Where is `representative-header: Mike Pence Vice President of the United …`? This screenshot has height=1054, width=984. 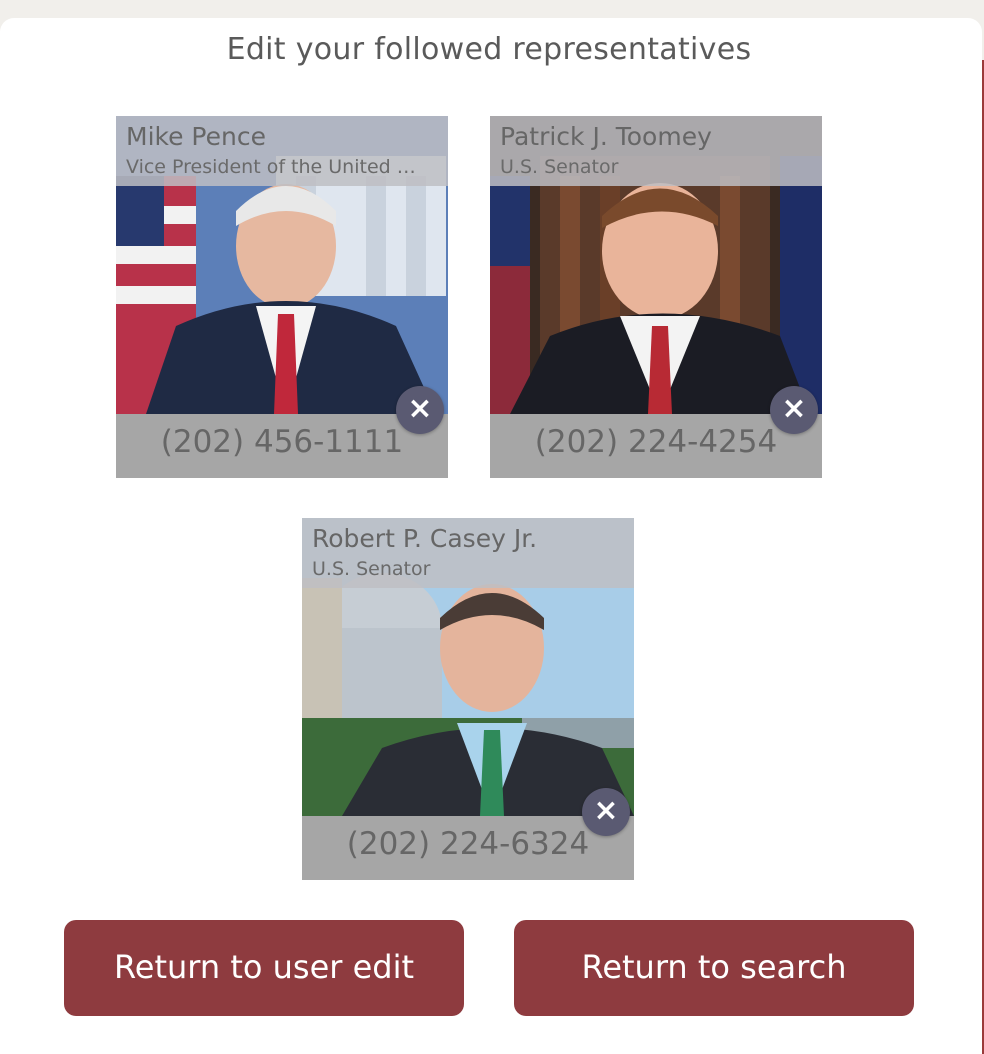
representative-header: Mike Pence Vice President of the United … is located at coordinates (282, 151).